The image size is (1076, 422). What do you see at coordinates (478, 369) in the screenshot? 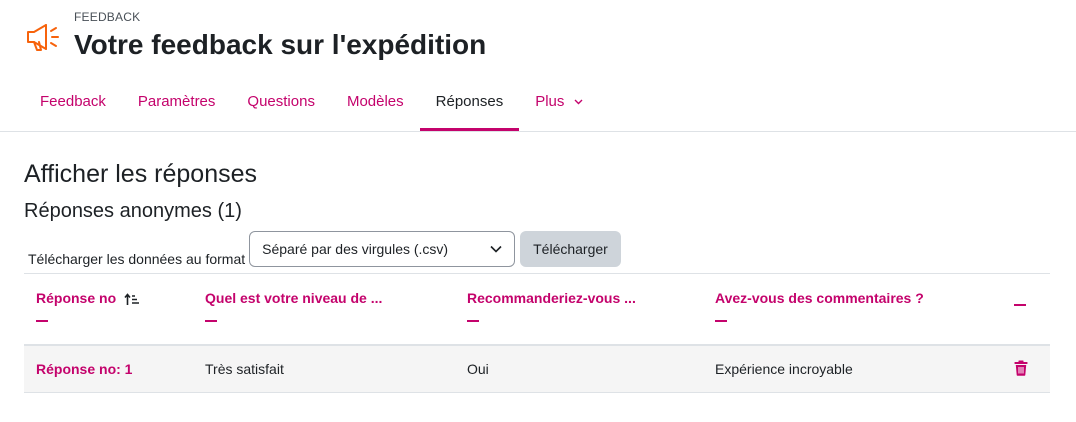
I see `cell-recommend: Oui` at bounding box center [478, 369].